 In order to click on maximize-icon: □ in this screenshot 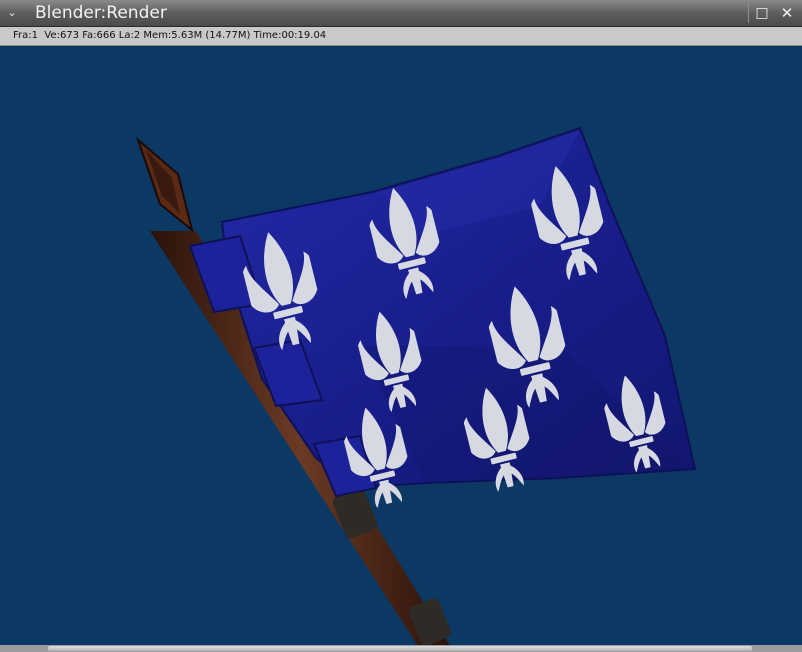, I will do `click(762, 13)`.